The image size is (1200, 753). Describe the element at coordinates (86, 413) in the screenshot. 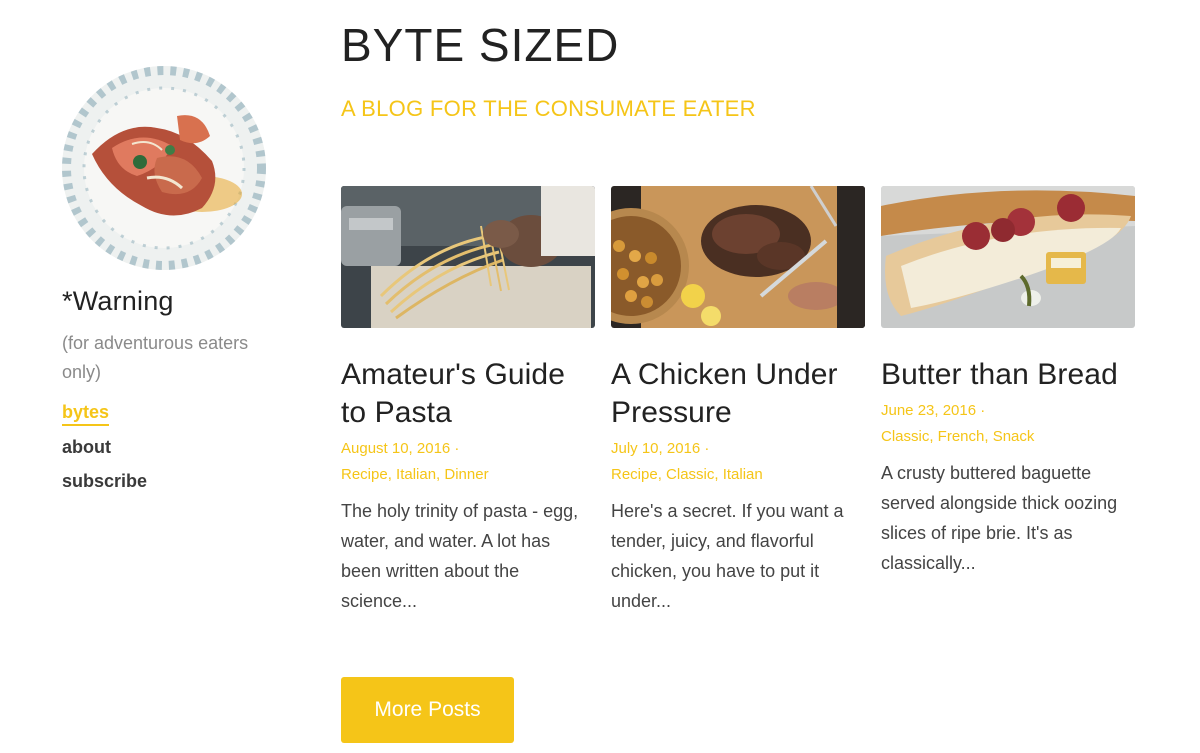

I see `nav-link-bytes: bytes` at that location.